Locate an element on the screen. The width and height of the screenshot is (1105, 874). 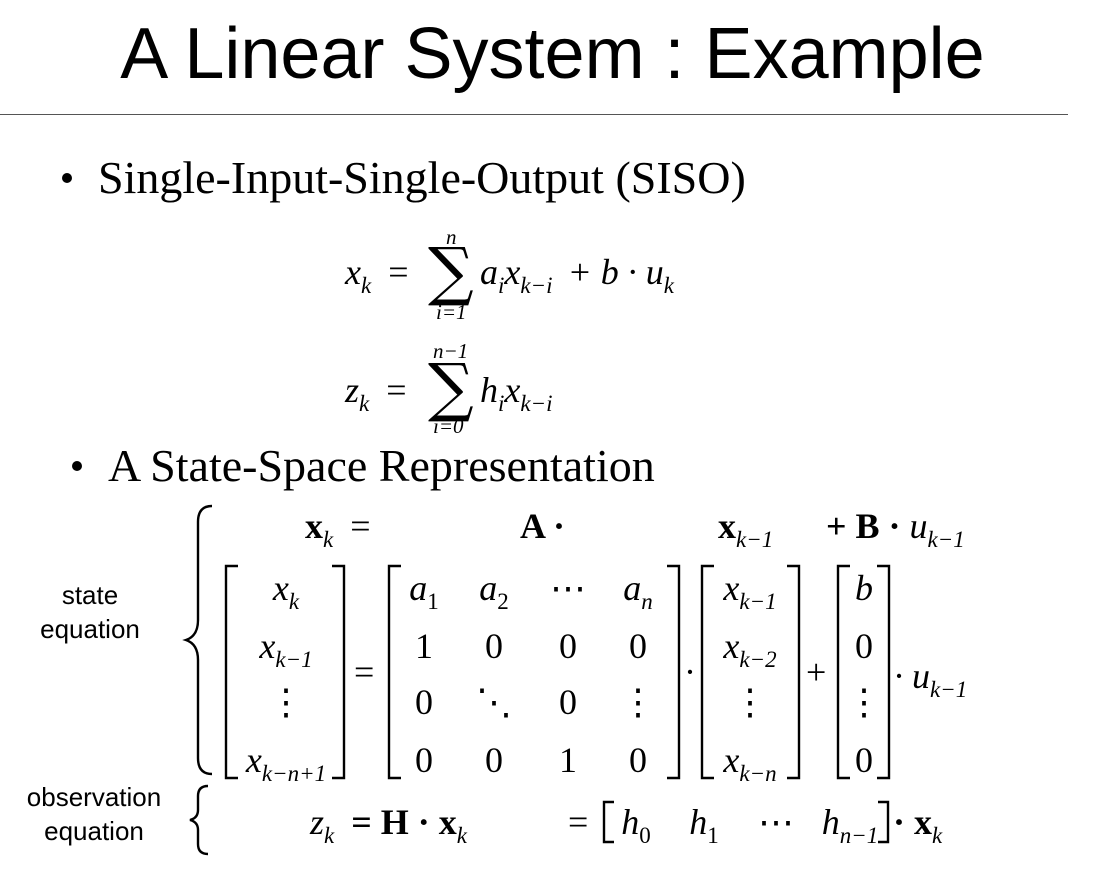
H-row-cell: ⋯ is located at coordinates (776, 822).